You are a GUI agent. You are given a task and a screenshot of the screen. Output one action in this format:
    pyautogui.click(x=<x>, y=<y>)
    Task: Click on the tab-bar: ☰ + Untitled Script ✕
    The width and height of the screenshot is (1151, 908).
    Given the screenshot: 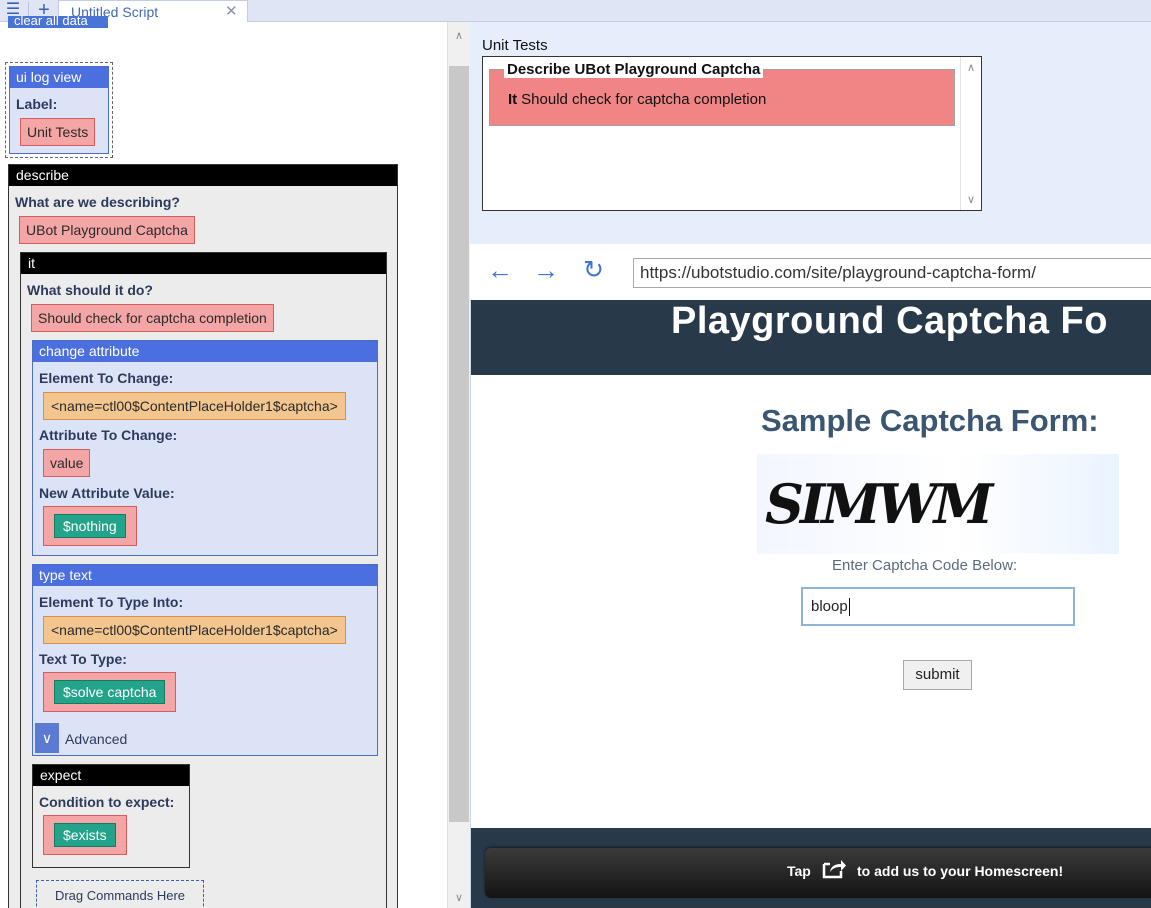 What is the action you would take?
    pyautogui.click(x=575, y=11)
    